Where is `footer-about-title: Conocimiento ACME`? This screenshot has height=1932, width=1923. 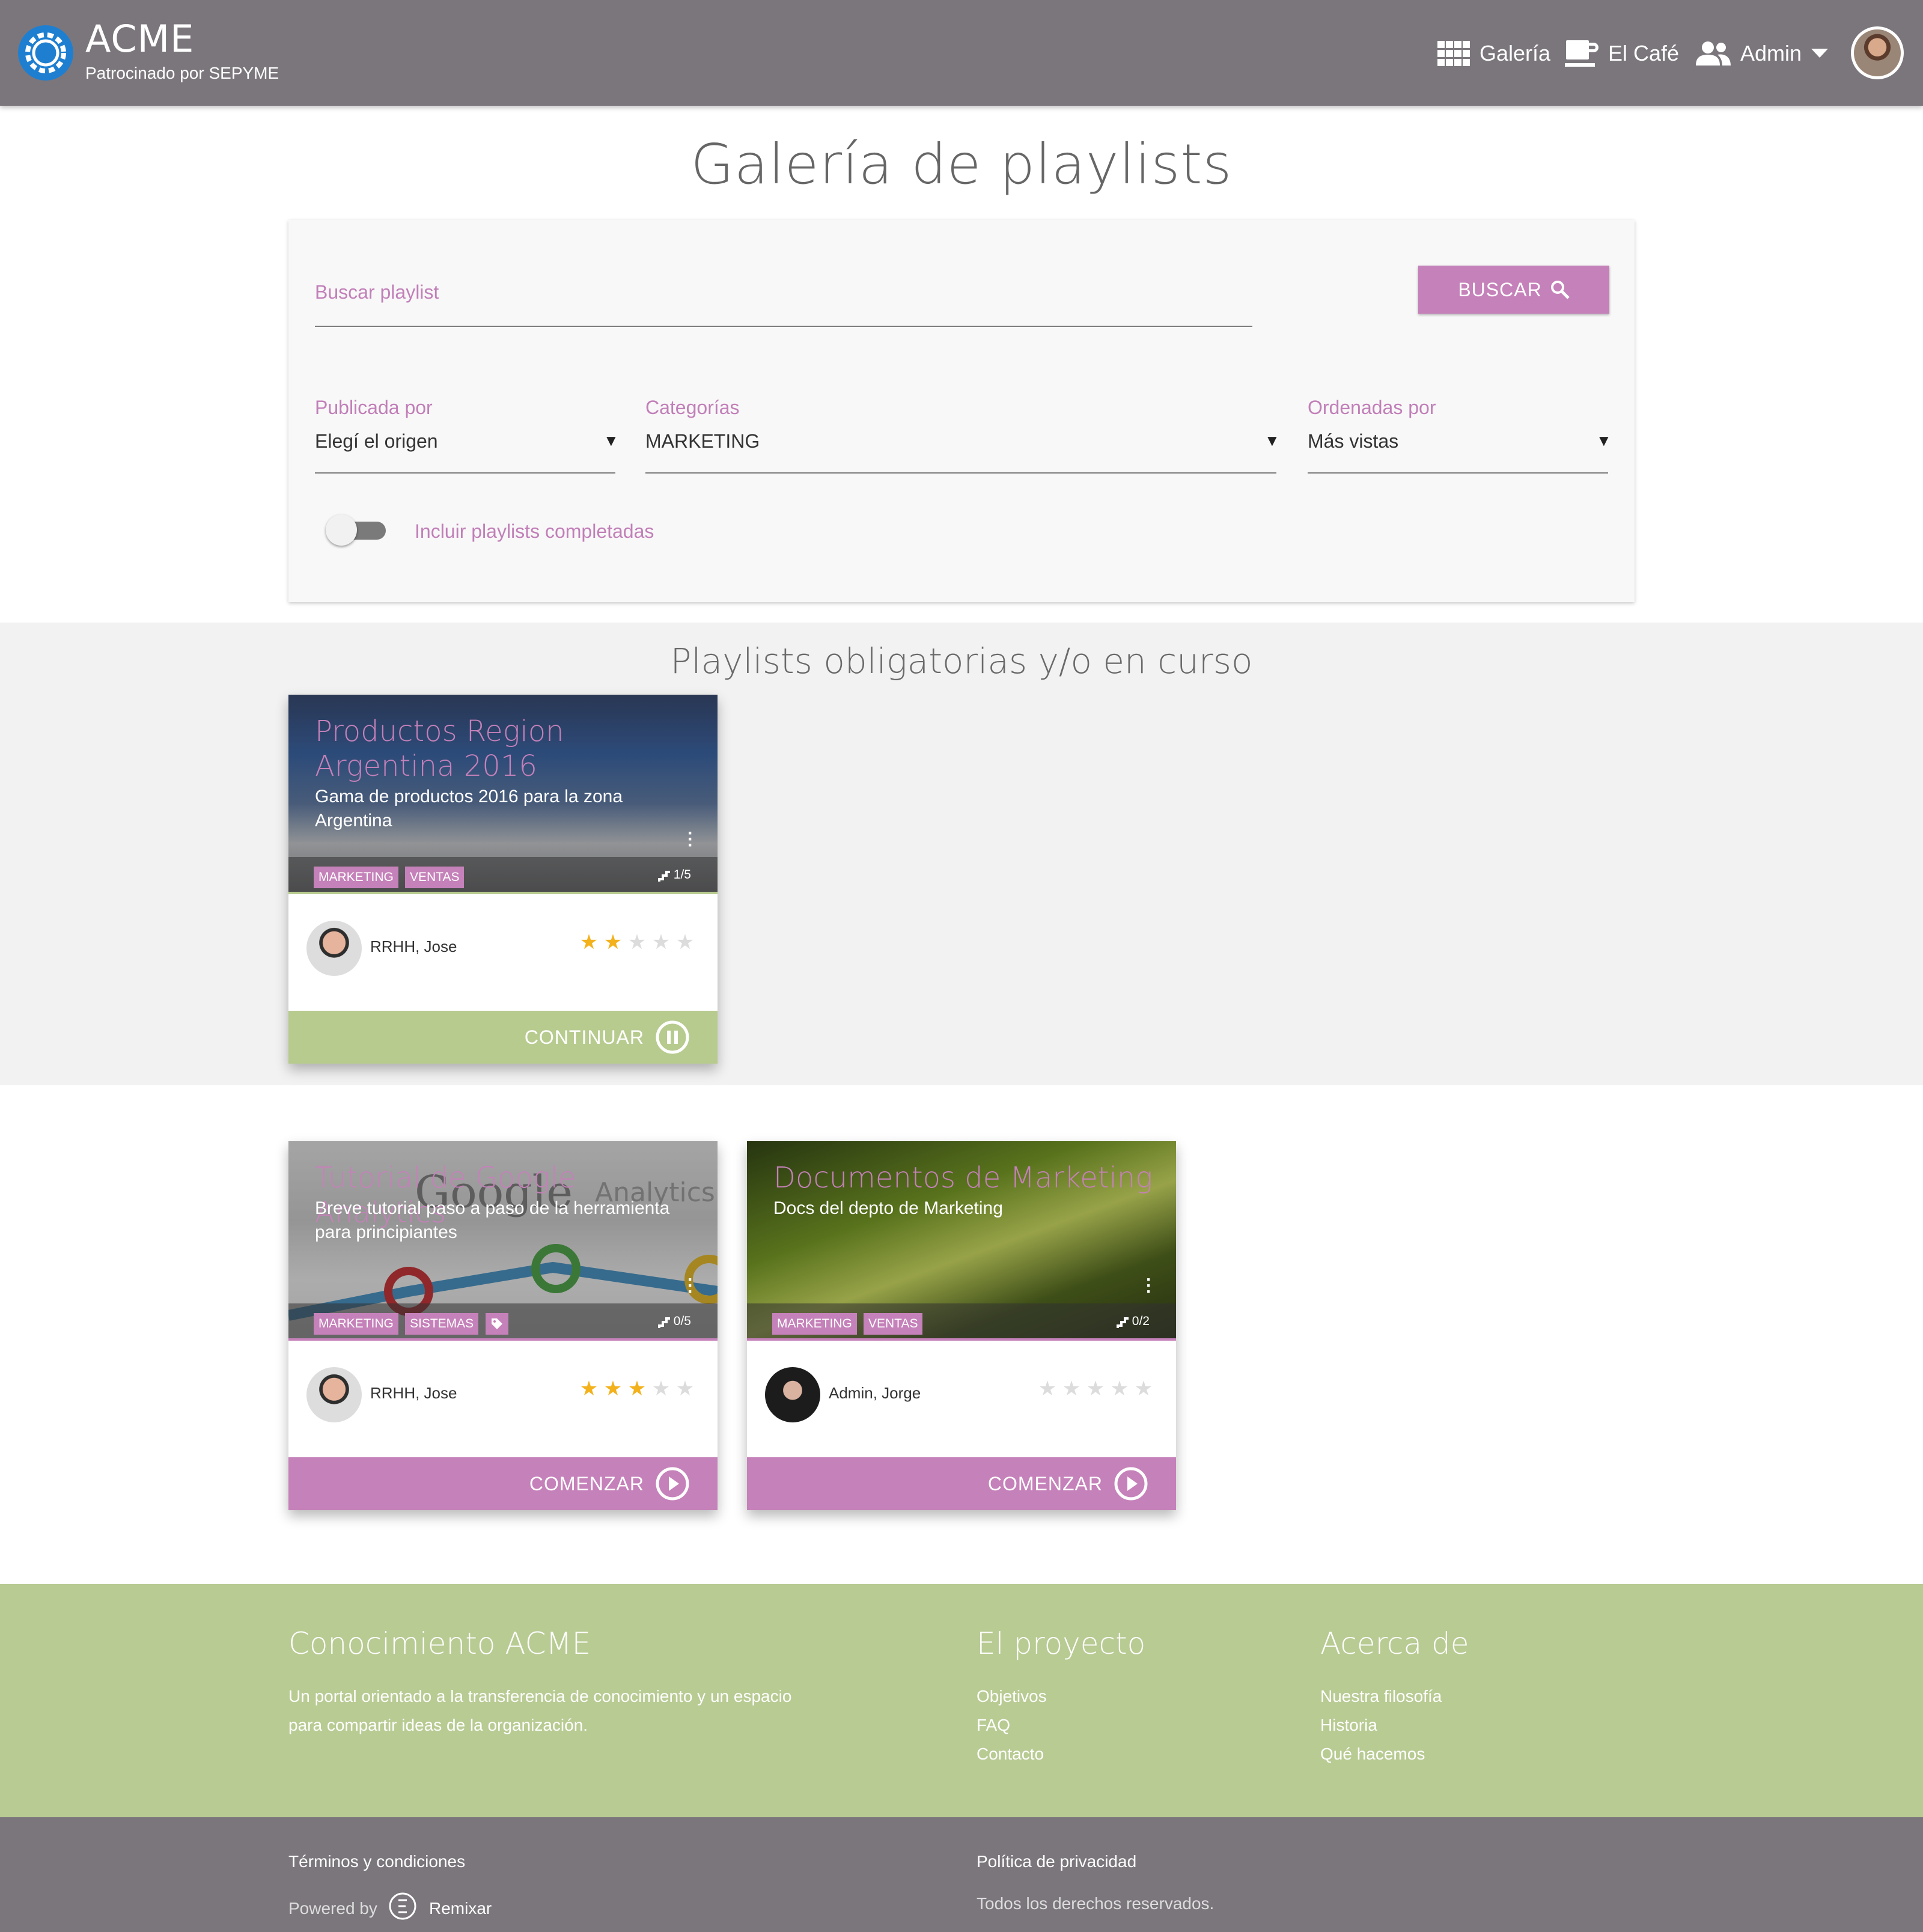
footer-about-title: Conocimiento ACME is located at coordinates (439, 1643).